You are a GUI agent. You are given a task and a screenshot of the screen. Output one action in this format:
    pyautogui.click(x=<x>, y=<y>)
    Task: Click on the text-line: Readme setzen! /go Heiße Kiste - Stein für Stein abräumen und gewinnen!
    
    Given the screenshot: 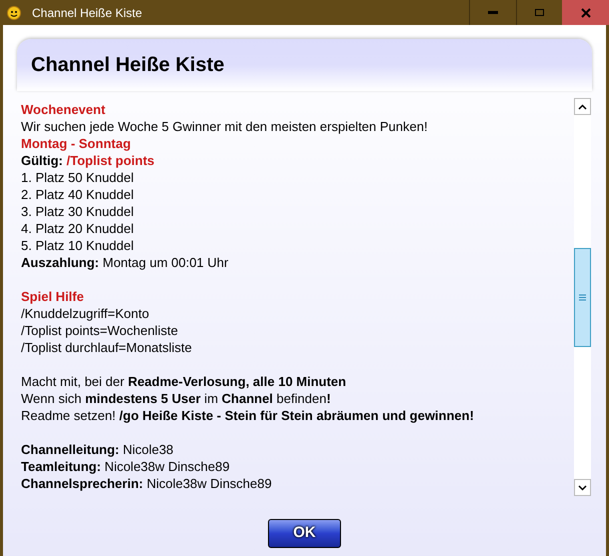 What is the action you would take?
    pyautogui.click(x=247, y=415)
    